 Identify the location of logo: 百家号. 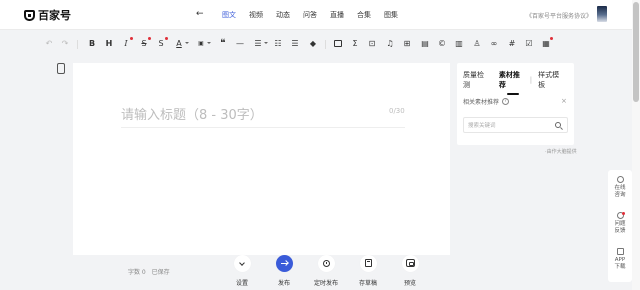
(47, 15).